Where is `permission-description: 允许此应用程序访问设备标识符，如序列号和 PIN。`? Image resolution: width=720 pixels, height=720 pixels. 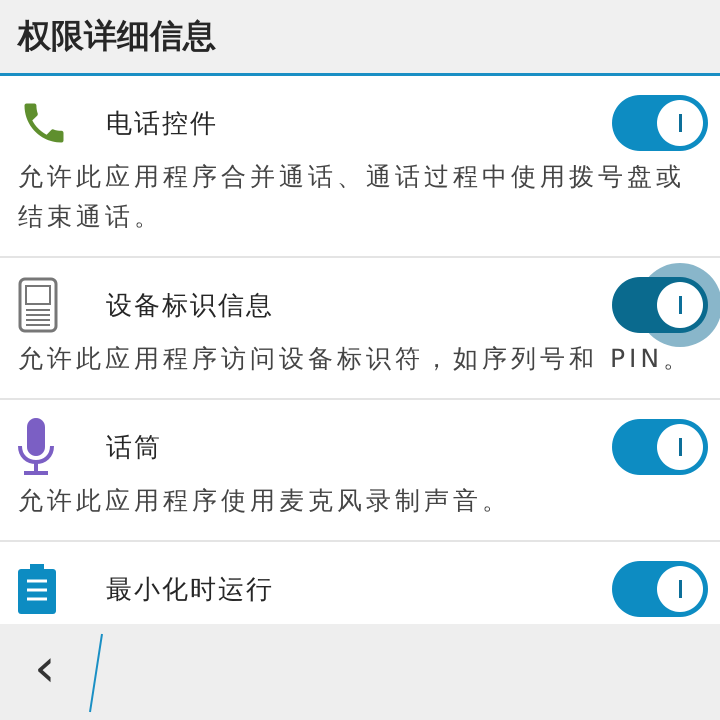 permission-description: 允许此应用程序访问设备标识符，如序列号和 PIN。 is located at coordinates (356, 359).